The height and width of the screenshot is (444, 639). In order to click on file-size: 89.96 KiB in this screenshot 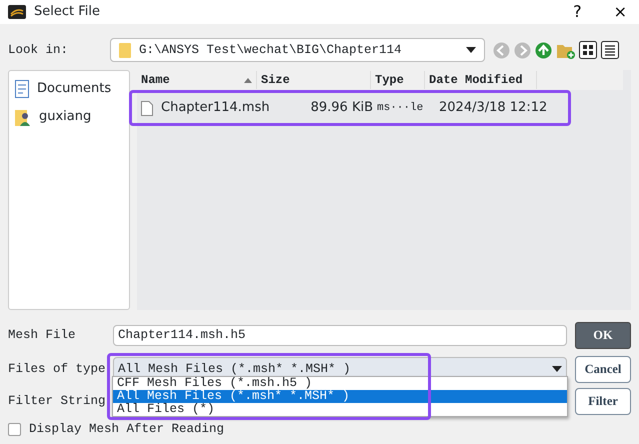, I will do `click(341, 108)`.